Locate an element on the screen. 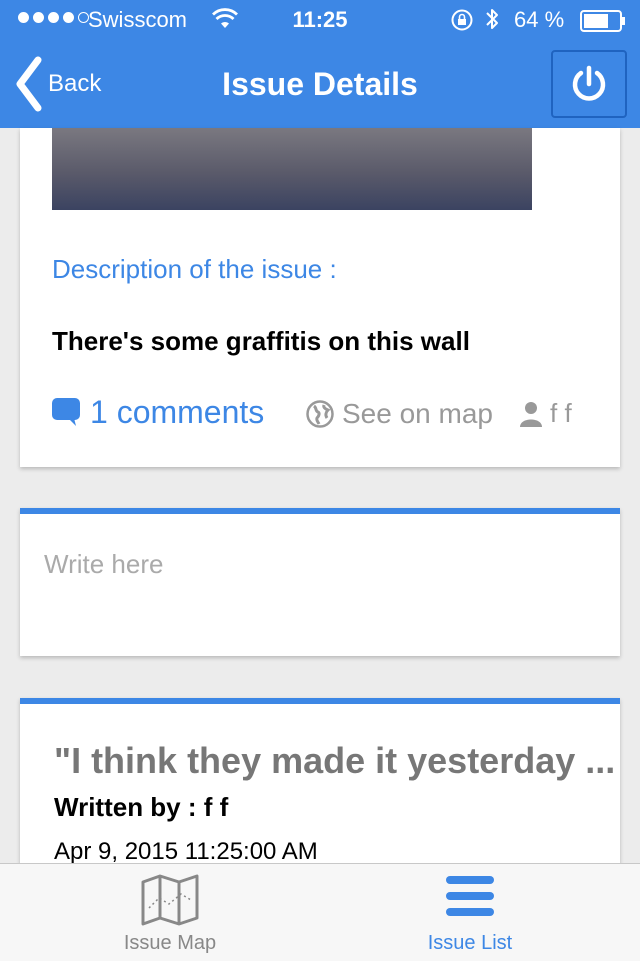 Image resolution: width=640 pixels, height=961 pixels. page-title: Issue Details is located at coordinates (320, 84).